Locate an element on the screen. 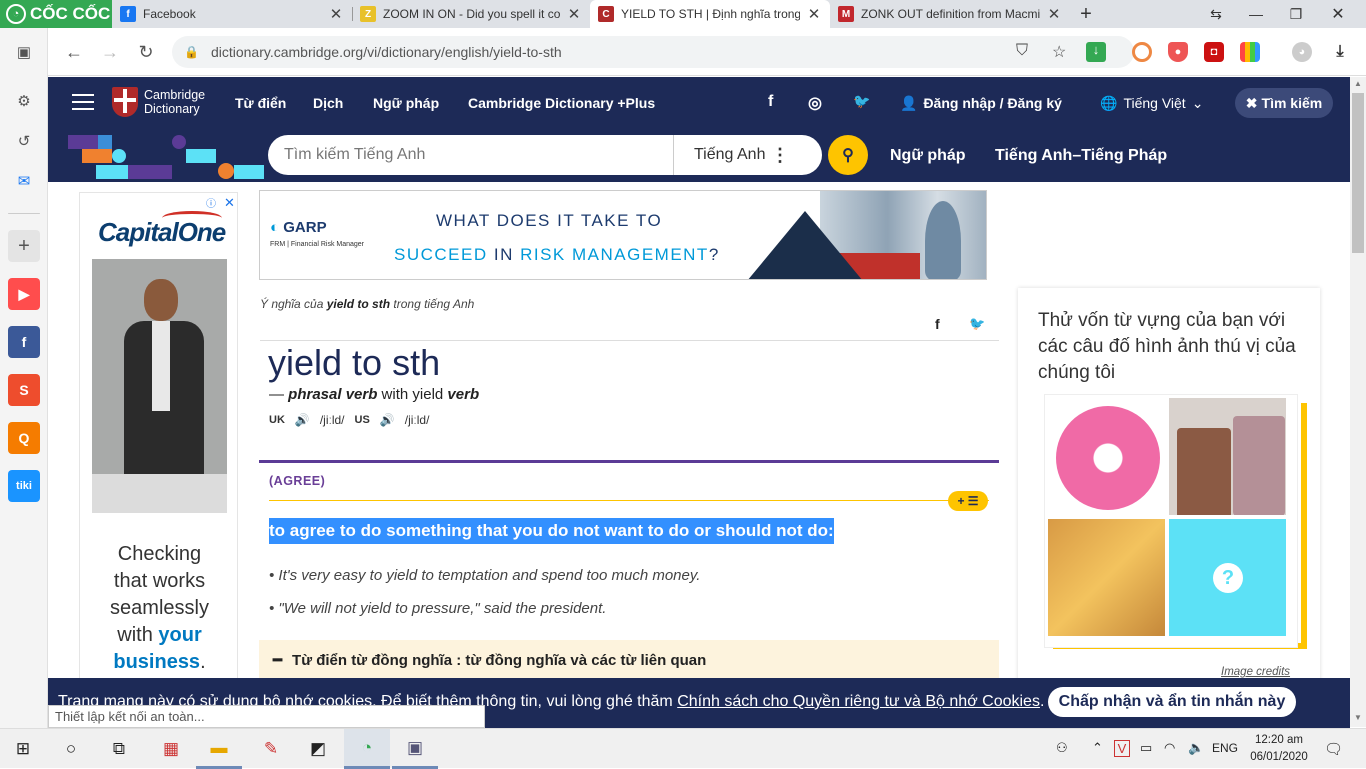 Image resolution: width=1366 pixels, height=769 pixels. scroll-thumb is located at coordinates (1358, 173).